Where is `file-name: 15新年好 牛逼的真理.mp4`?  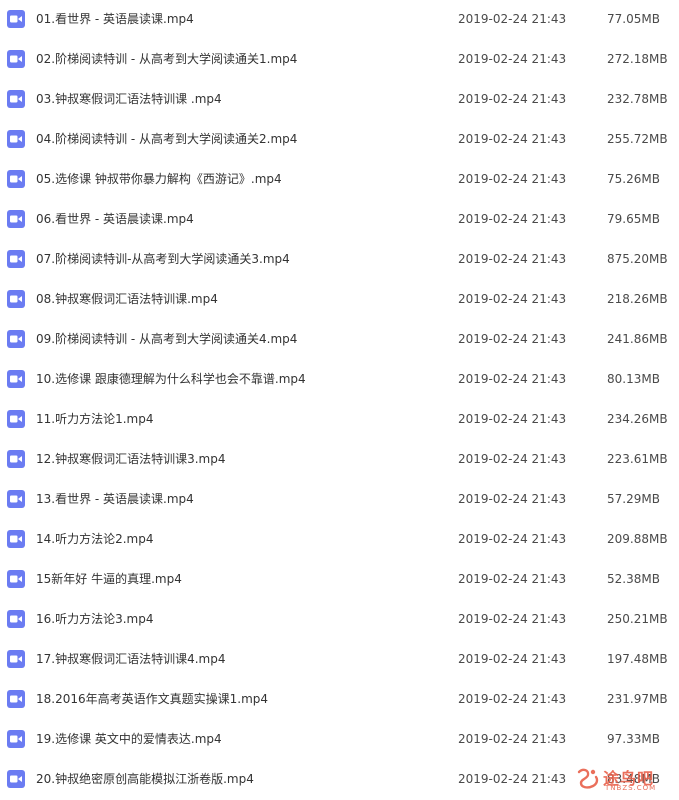
file-name: 15新年好 牛逼的真理.mp4 is located at coordinates (109, 579).